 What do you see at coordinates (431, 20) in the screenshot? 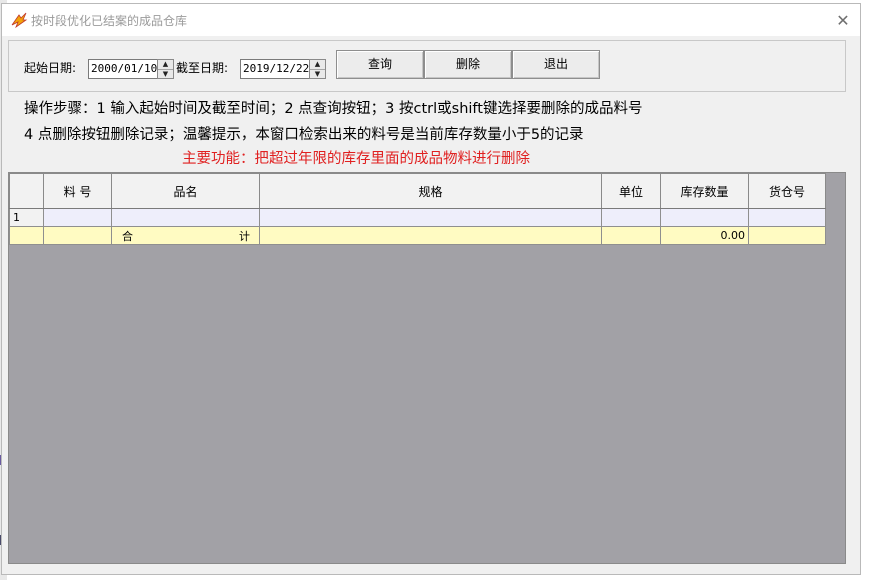
I see `title-bar: 按时段优化已结案的成品仓库 ✕` at bounding box center [431, 20].